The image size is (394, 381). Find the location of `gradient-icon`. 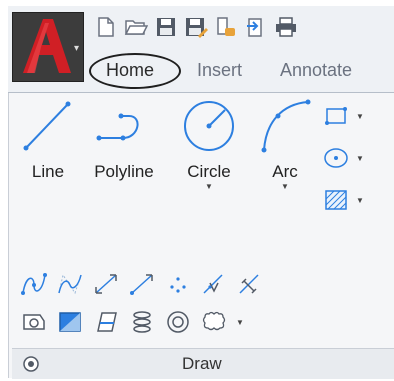

gradient-icon is located at coordinates (70, 322).